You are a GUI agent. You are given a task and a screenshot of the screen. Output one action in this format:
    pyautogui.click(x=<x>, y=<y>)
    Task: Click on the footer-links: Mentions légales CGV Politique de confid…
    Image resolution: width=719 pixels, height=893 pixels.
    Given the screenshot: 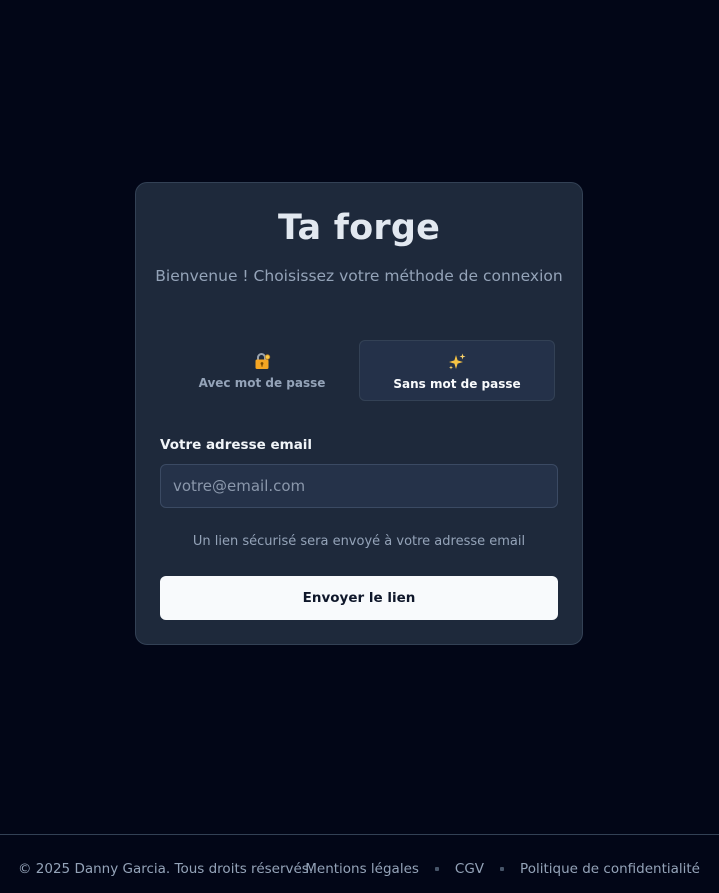 What is the action you would take?
    pyautogui.click(x=502, y=869)
    